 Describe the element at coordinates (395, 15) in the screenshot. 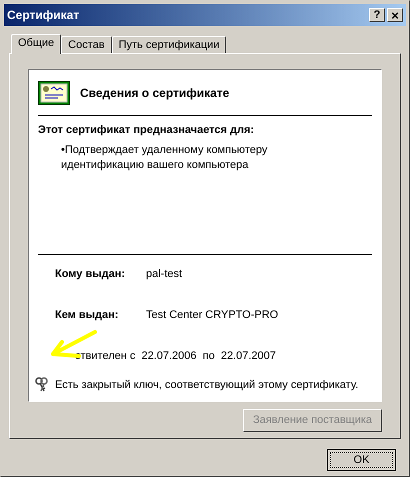

I see `close-button: ×` at that location.